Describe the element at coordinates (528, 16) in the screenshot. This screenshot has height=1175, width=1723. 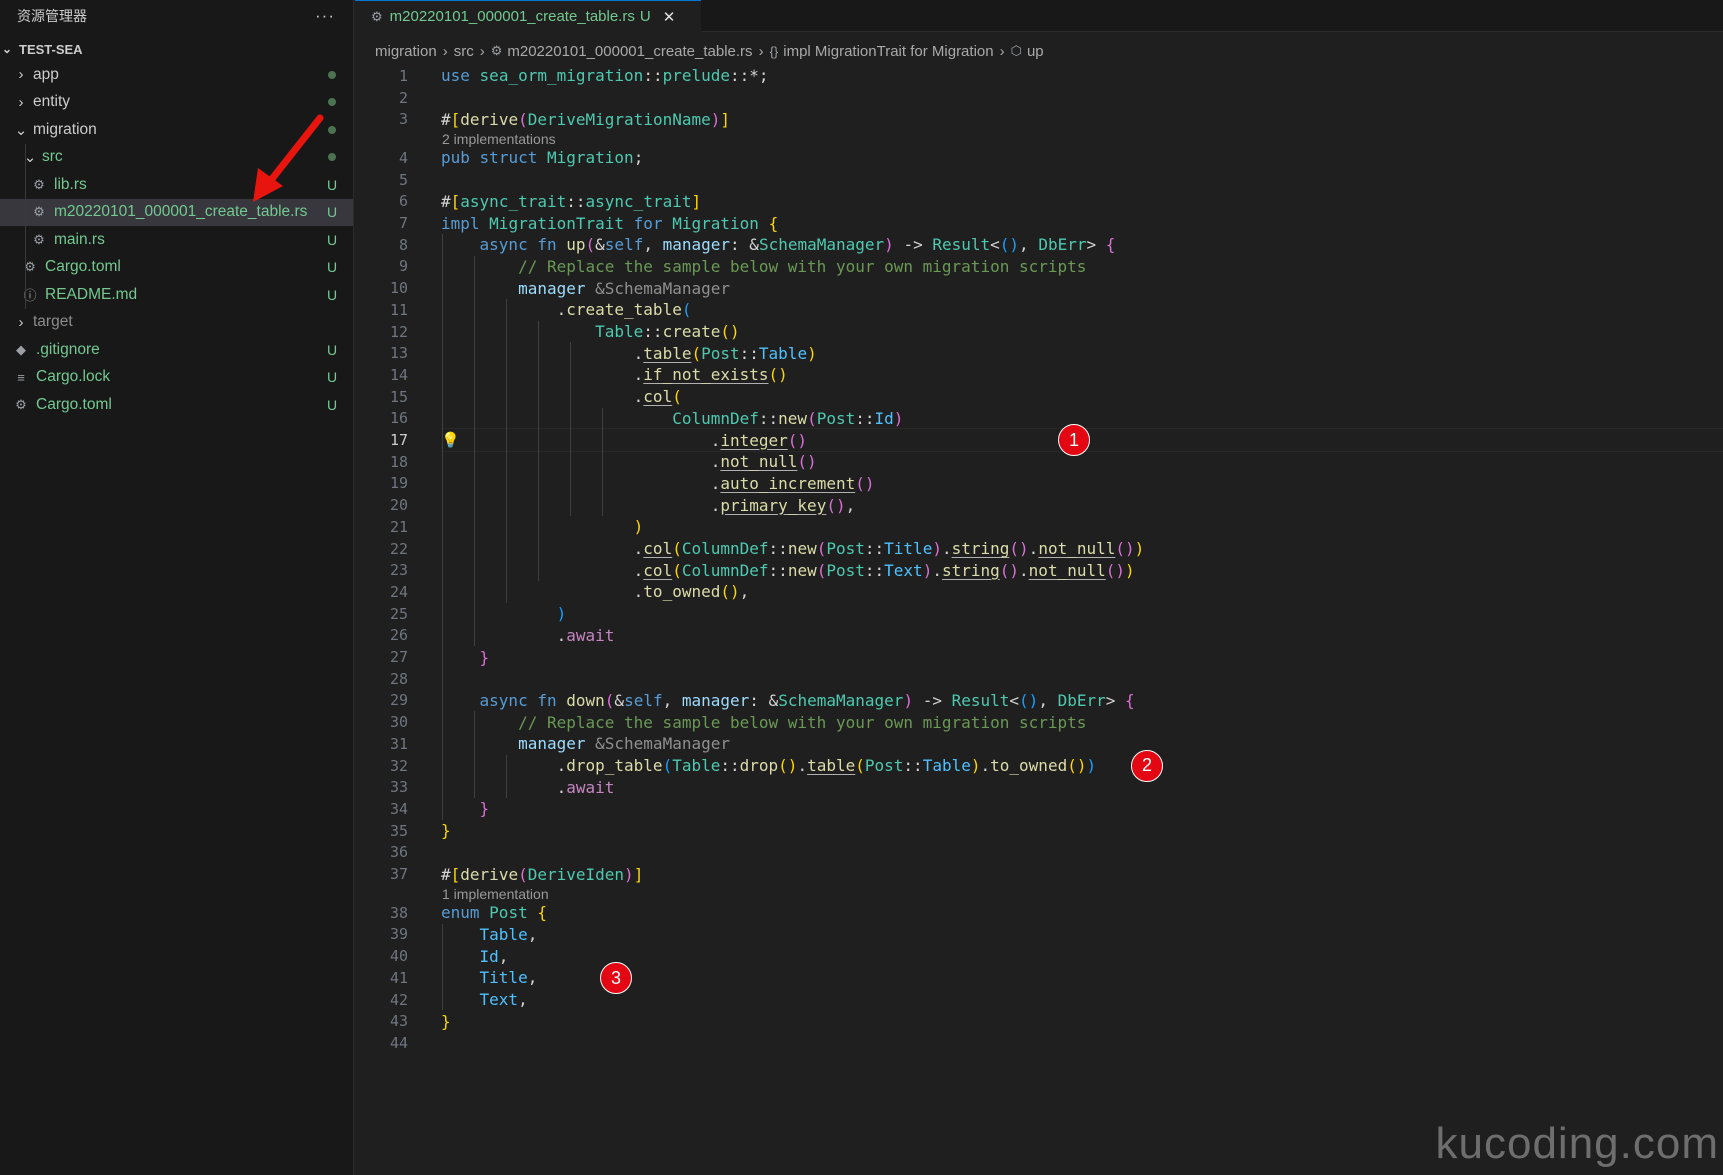
I see `tab-create-table: ⚙ m20220101_000001_create_table.rs U ✕` at that location.